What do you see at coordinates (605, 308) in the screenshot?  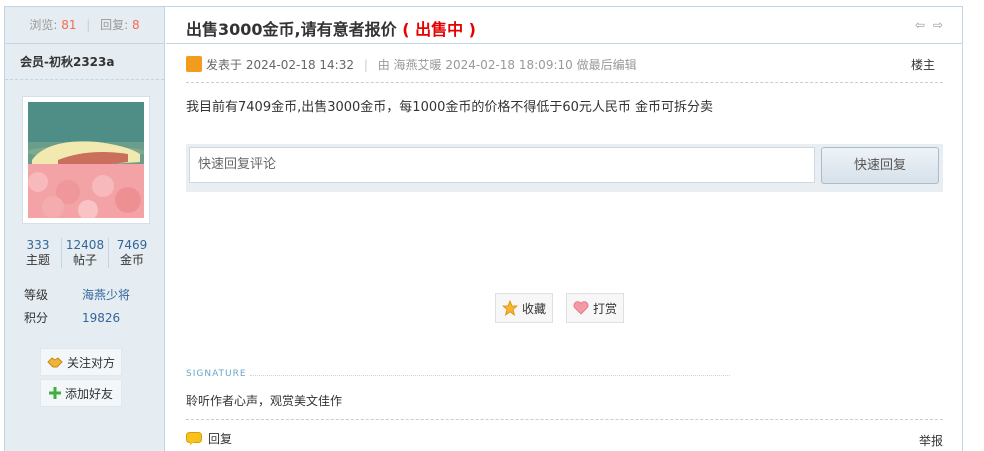 I see `tip-label: 打赏` at bounding box center [605, 308].